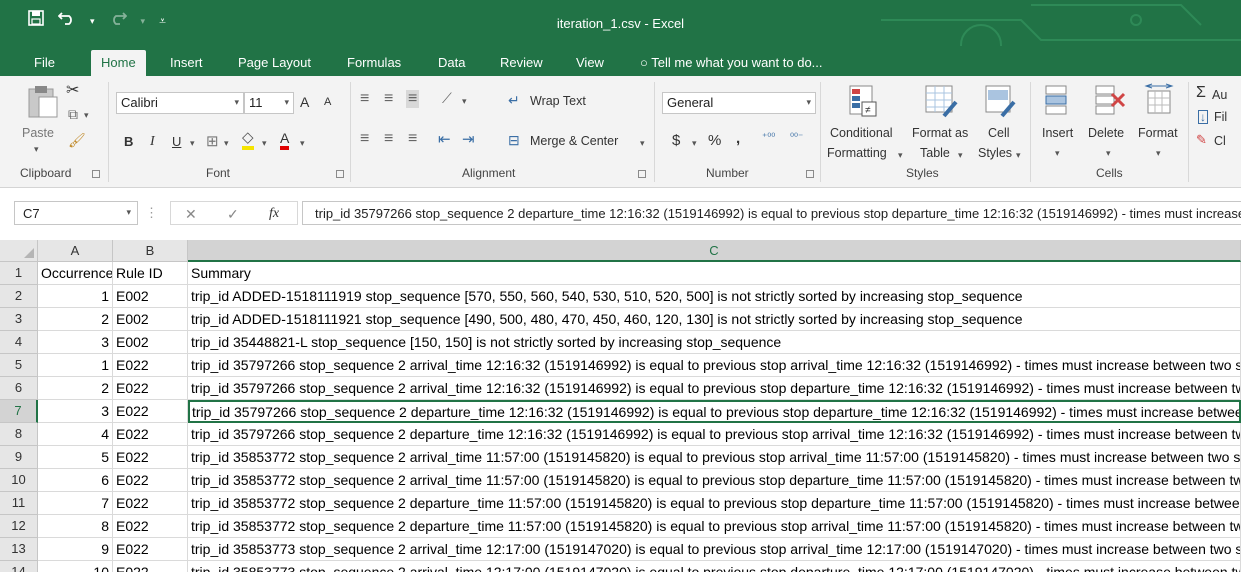 The height and width of the screenshot is (572, 1241). What do you see at coordinates (1201, 140) in the screenshot?
I see `clear-icon: ✎` at bounding box center [1201, 140].